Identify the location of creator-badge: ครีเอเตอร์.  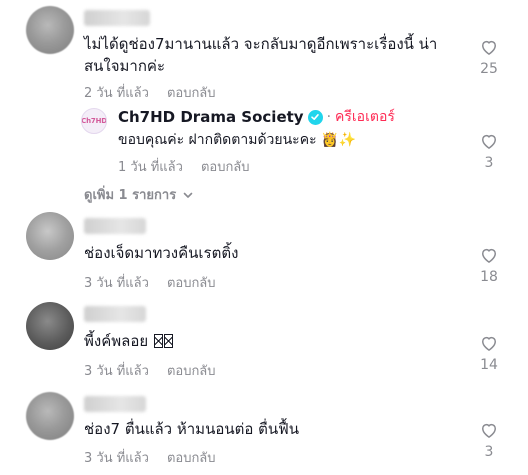
(365, 117).